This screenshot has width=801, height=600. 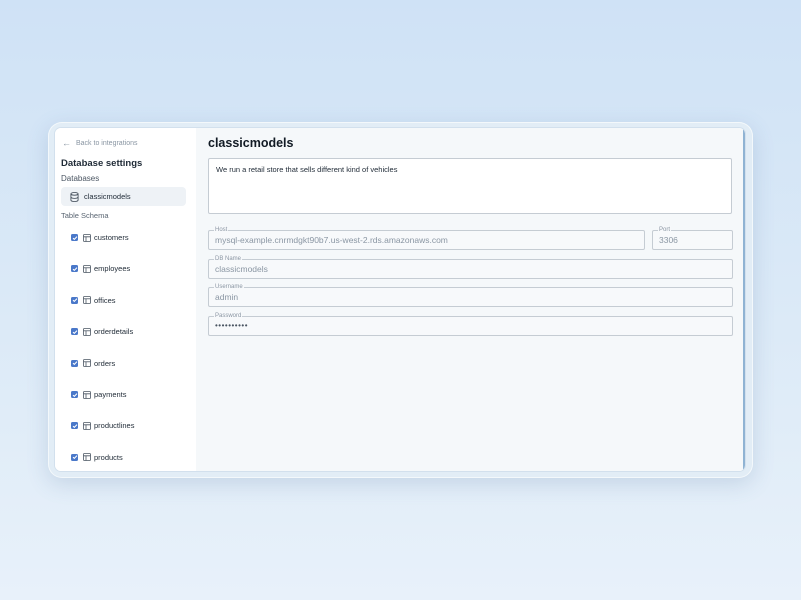 I want to click on host-field-container: Host, so click(x=426, y=238).